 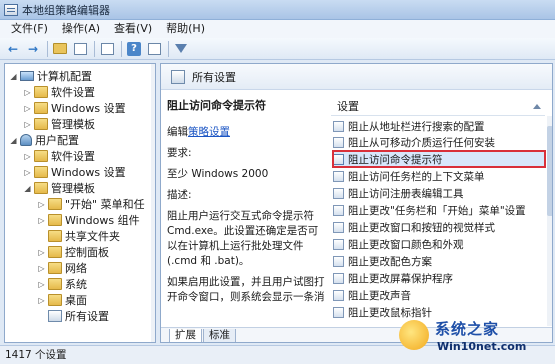 I want to click on tree-item-user-software-settings: ▷ 软件设置, so click(x=59, y=156).